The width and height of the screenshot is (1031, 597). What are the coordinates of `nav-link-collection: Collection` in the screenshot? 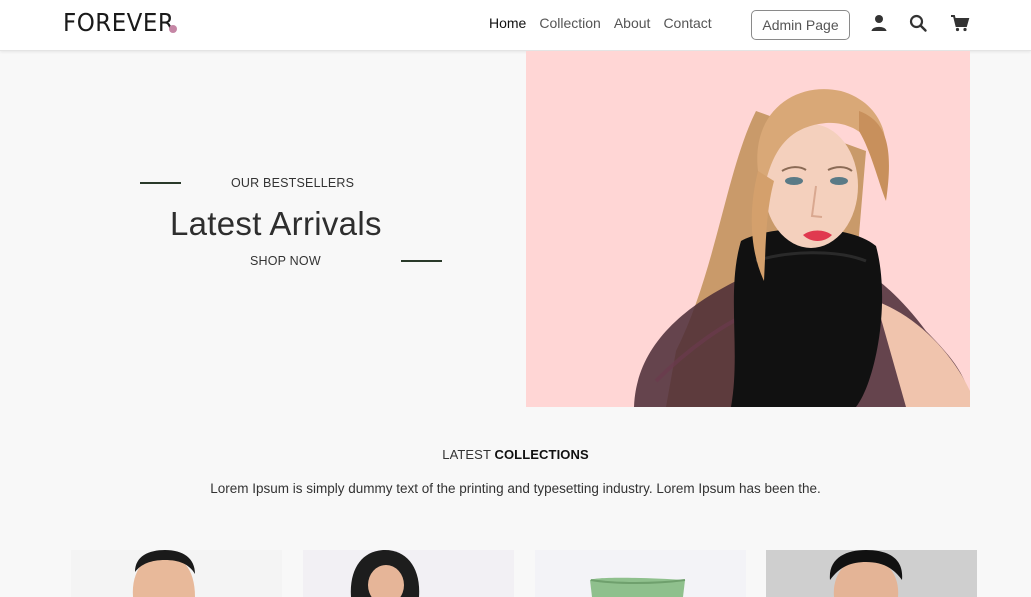 It's located at (569, 23).